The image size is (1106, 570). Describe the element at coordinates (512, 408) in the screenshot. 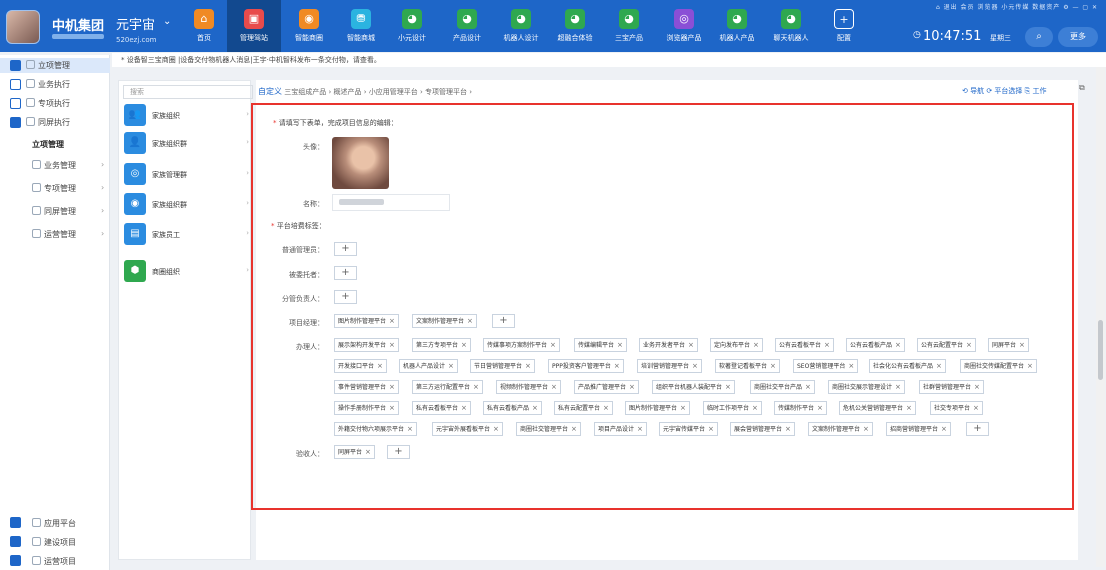

I see `person-tag: 私有云看板产品 ×` at that location.